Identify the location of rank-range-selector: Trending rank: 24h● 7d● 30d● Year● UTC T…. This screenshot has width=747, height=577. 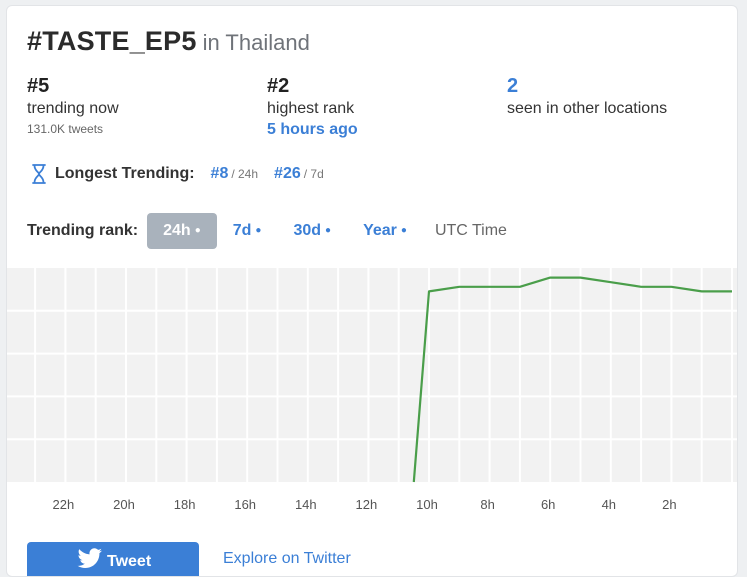
(267, 231).